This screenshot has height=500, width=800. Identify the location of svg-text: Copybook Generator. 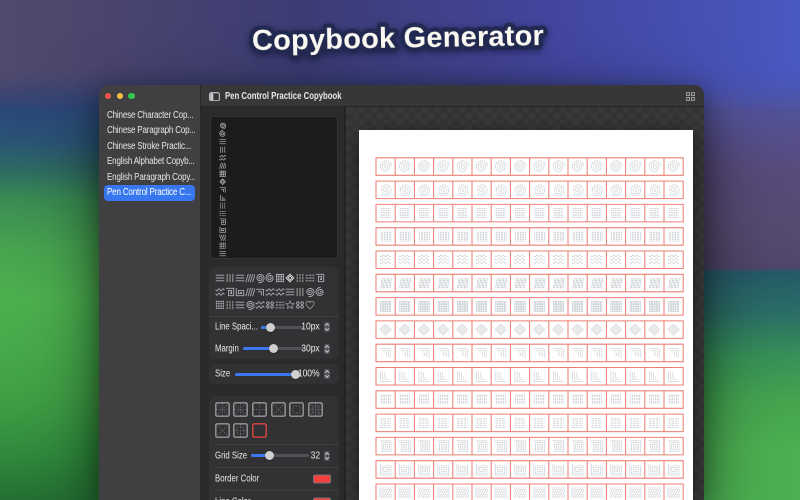
(398, 38).